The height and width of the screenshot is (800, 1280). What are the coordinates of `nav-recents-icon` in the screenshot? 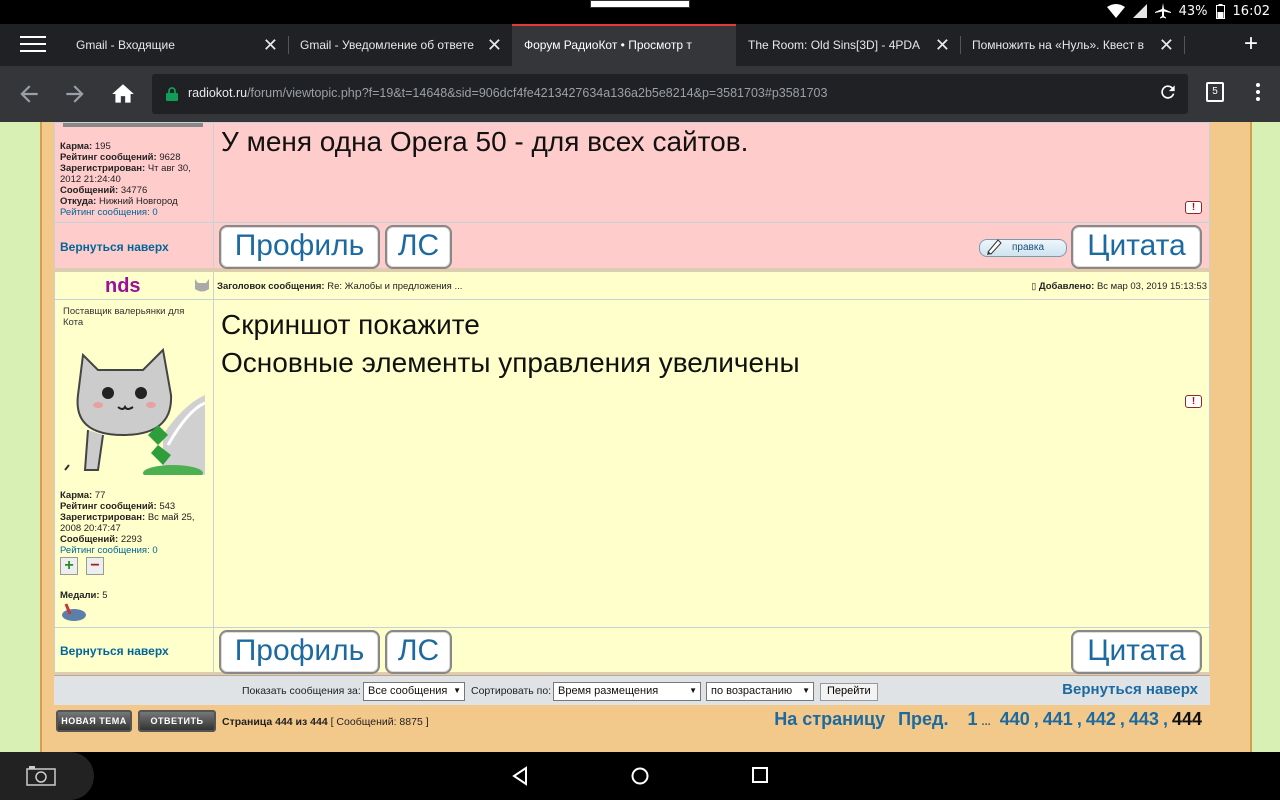 It's located at (760, 775).